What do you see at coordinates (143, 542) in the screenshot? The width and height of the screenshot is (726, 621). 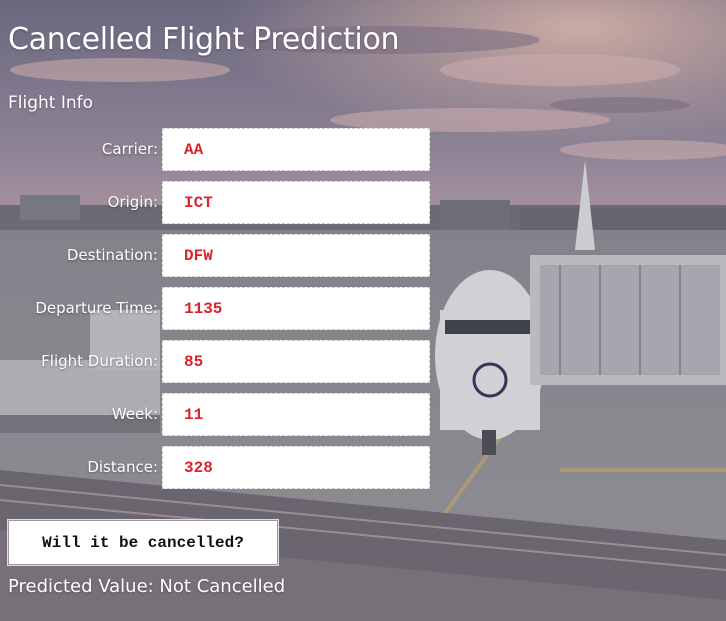 I see `predict-button: Will it be cancelled?` at bounding box center [143, 542].